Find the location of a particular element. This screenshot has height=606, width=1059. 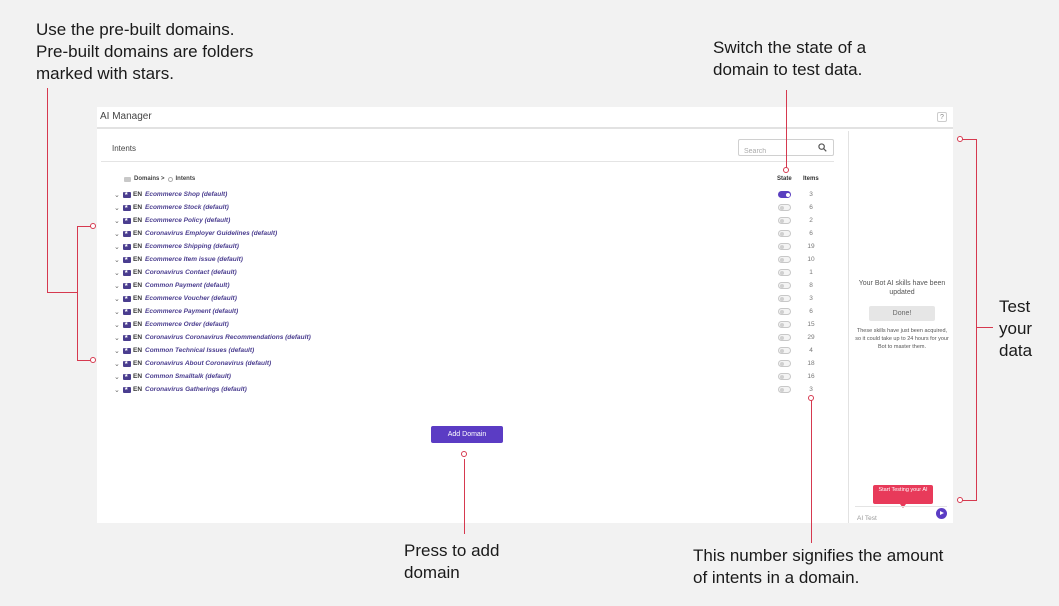

domain-row: ⌄ ENEcommerce Order (default) 15 is located at coordinates (472, 326).